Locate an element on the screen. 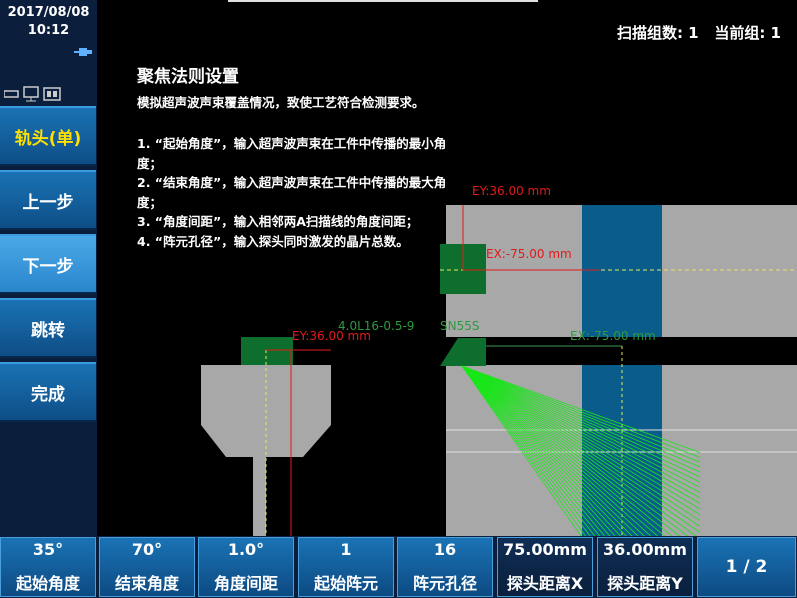  sidebar-item-label: 上一步 is located at coordinates (48, 202).